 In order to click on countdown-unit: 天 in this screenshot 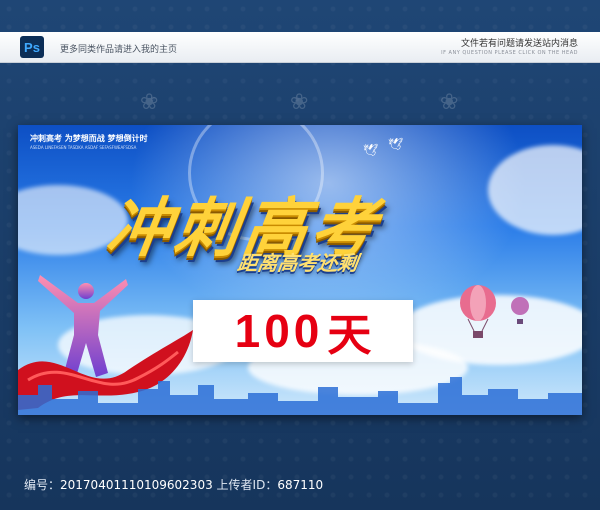, I will do `click(349, 335)`.